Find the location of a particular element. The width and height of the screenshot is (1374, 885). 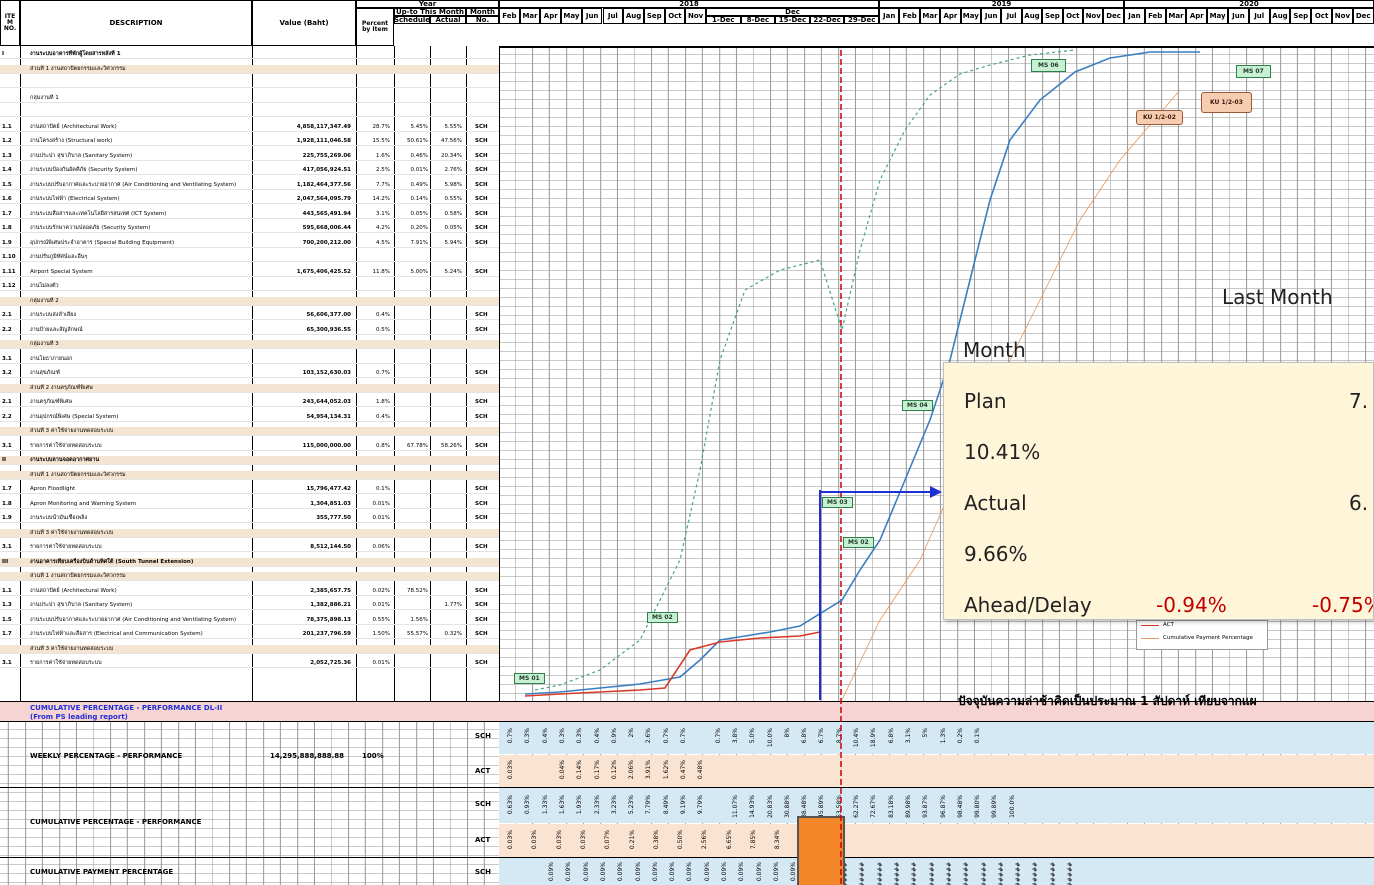

weekly-sch-value: 0.7% is located at coordinates (666, 736).